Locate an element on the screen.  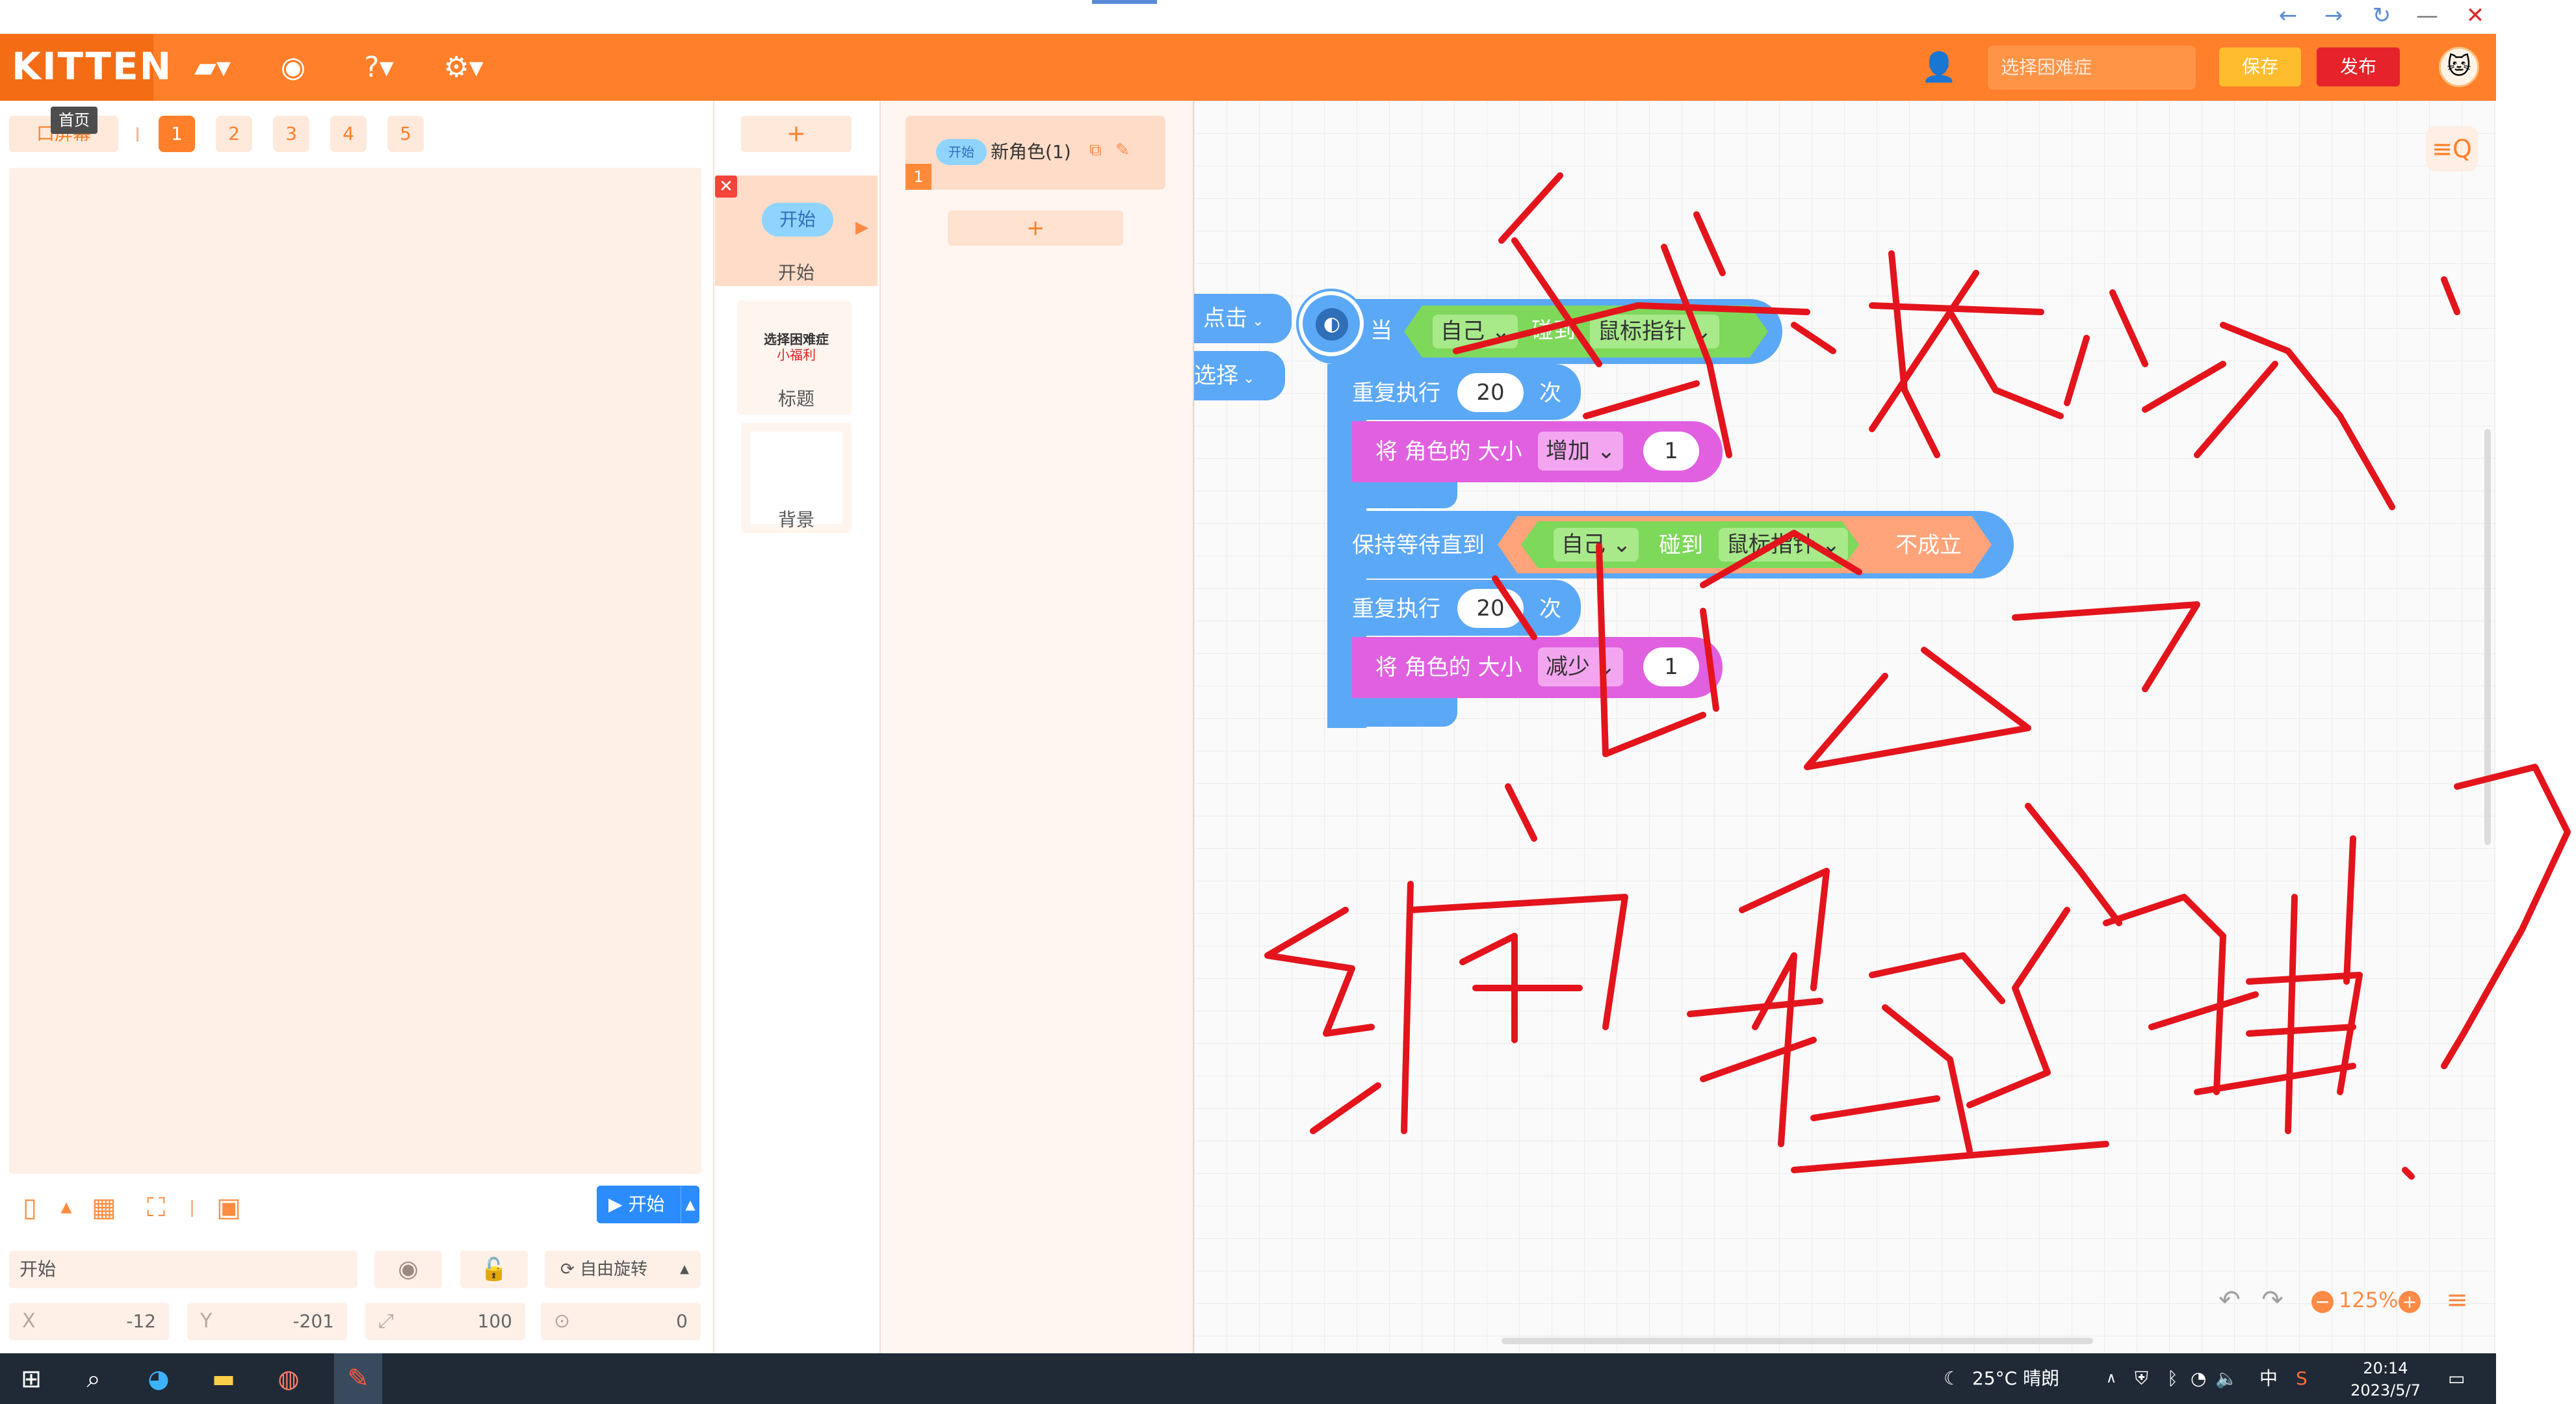
horizontal-scrollbar is located at coordinates (1797, 1341).